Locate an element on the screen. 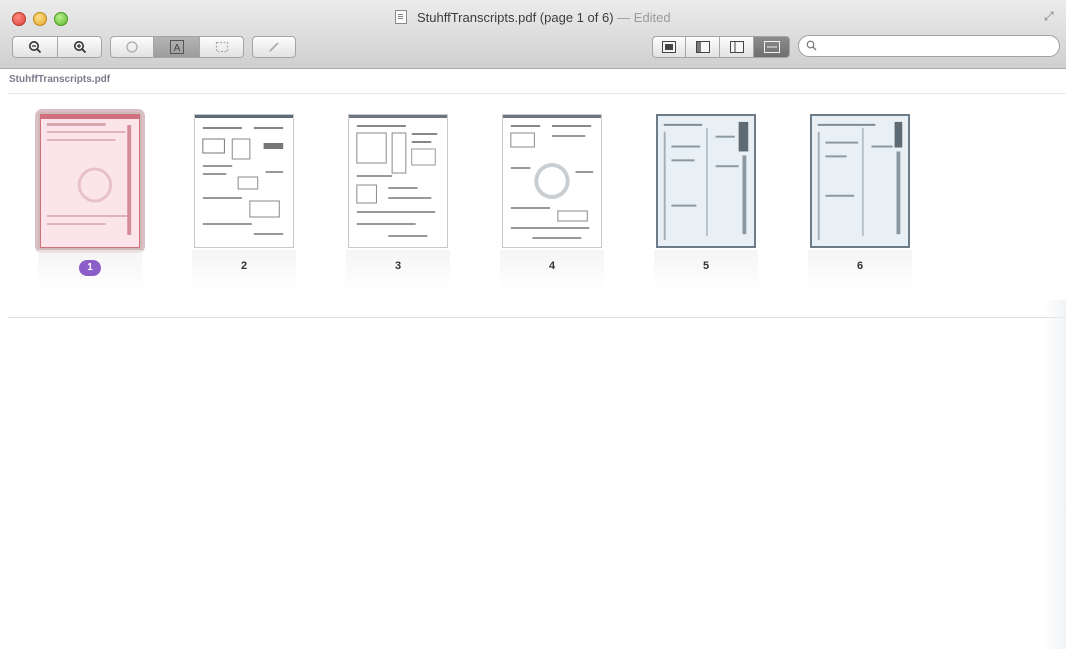 The height and width of the screenshot is (649, 1066). view-thumbnails-button is located at coordinates (669, 47).